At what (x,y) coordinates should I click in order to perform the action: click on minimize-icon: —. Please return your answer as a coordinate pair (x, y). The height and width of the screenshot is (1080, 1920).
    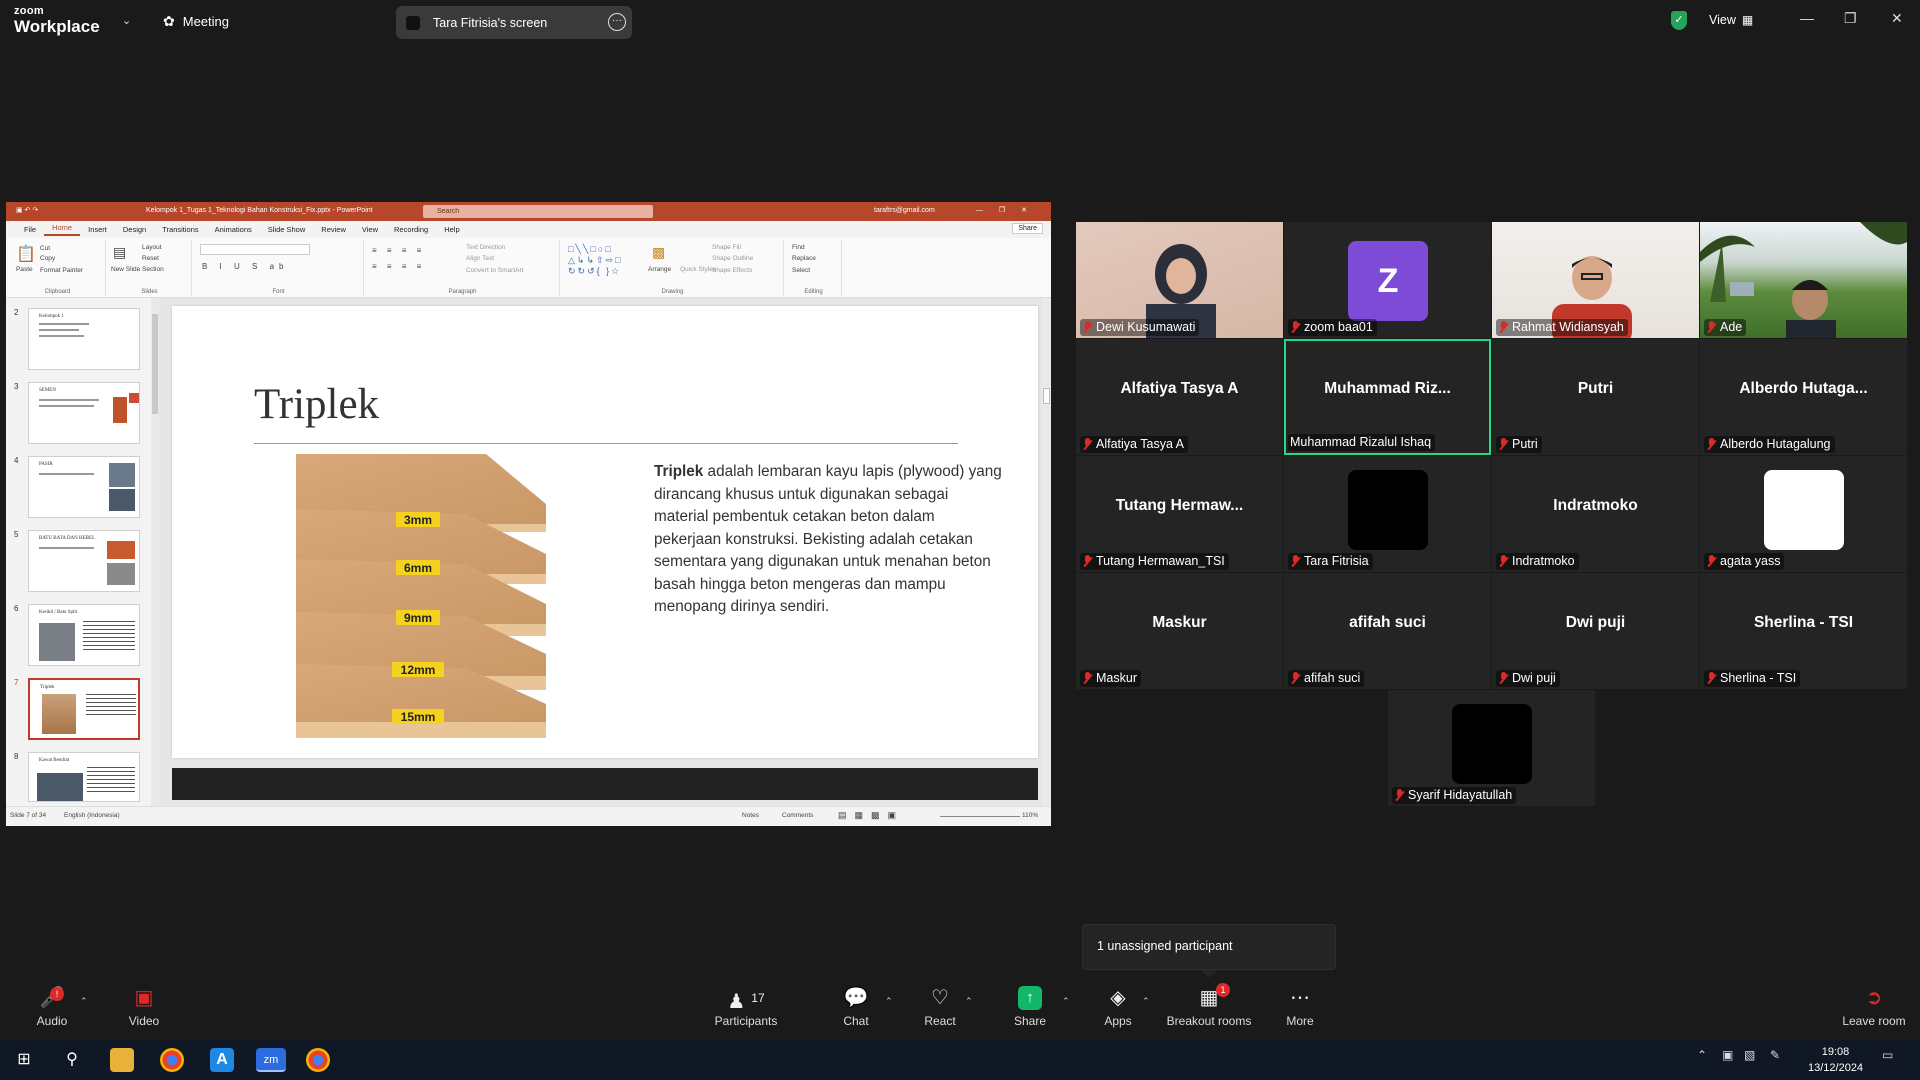
    Looking at the image, I should click on (1807, 18).